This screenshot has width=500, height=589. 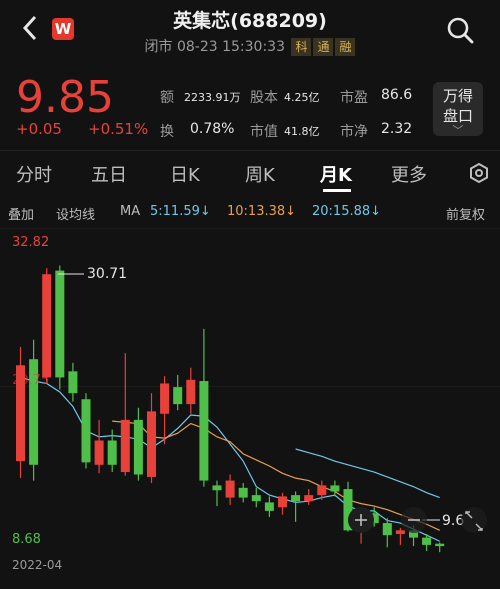 What do you see at coordinates (107, 274) in the screenshot?
I see `high-value: 30.71` at bounding box center [107, 274].